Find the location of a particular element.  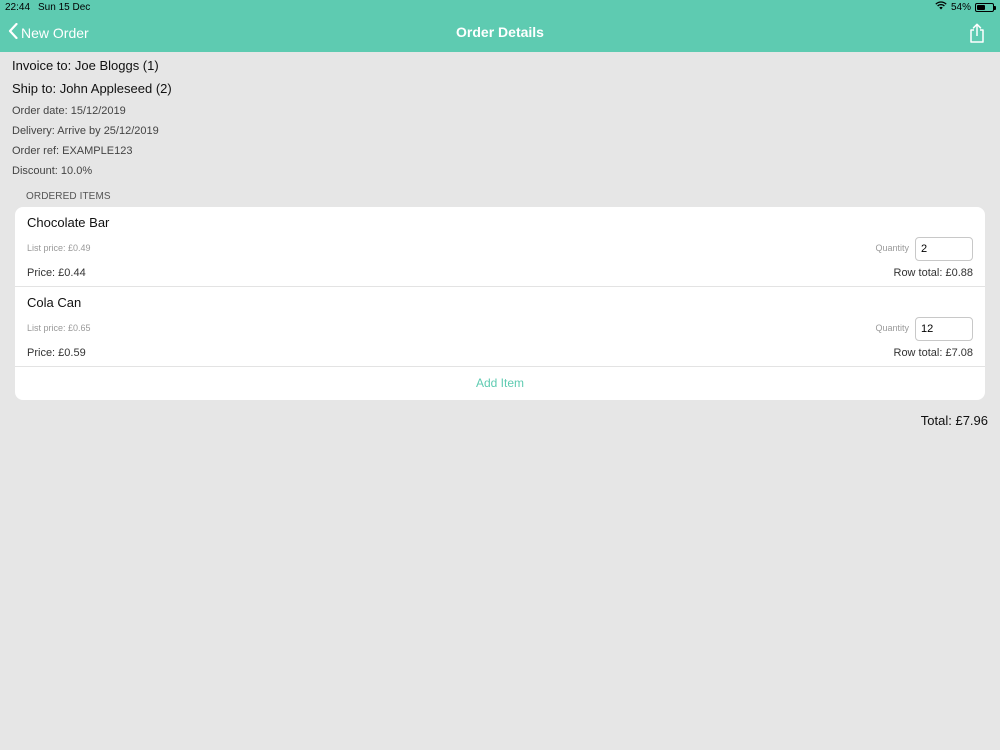

item-list-price: List price: £0.49 is located at coordinates (59, 248).